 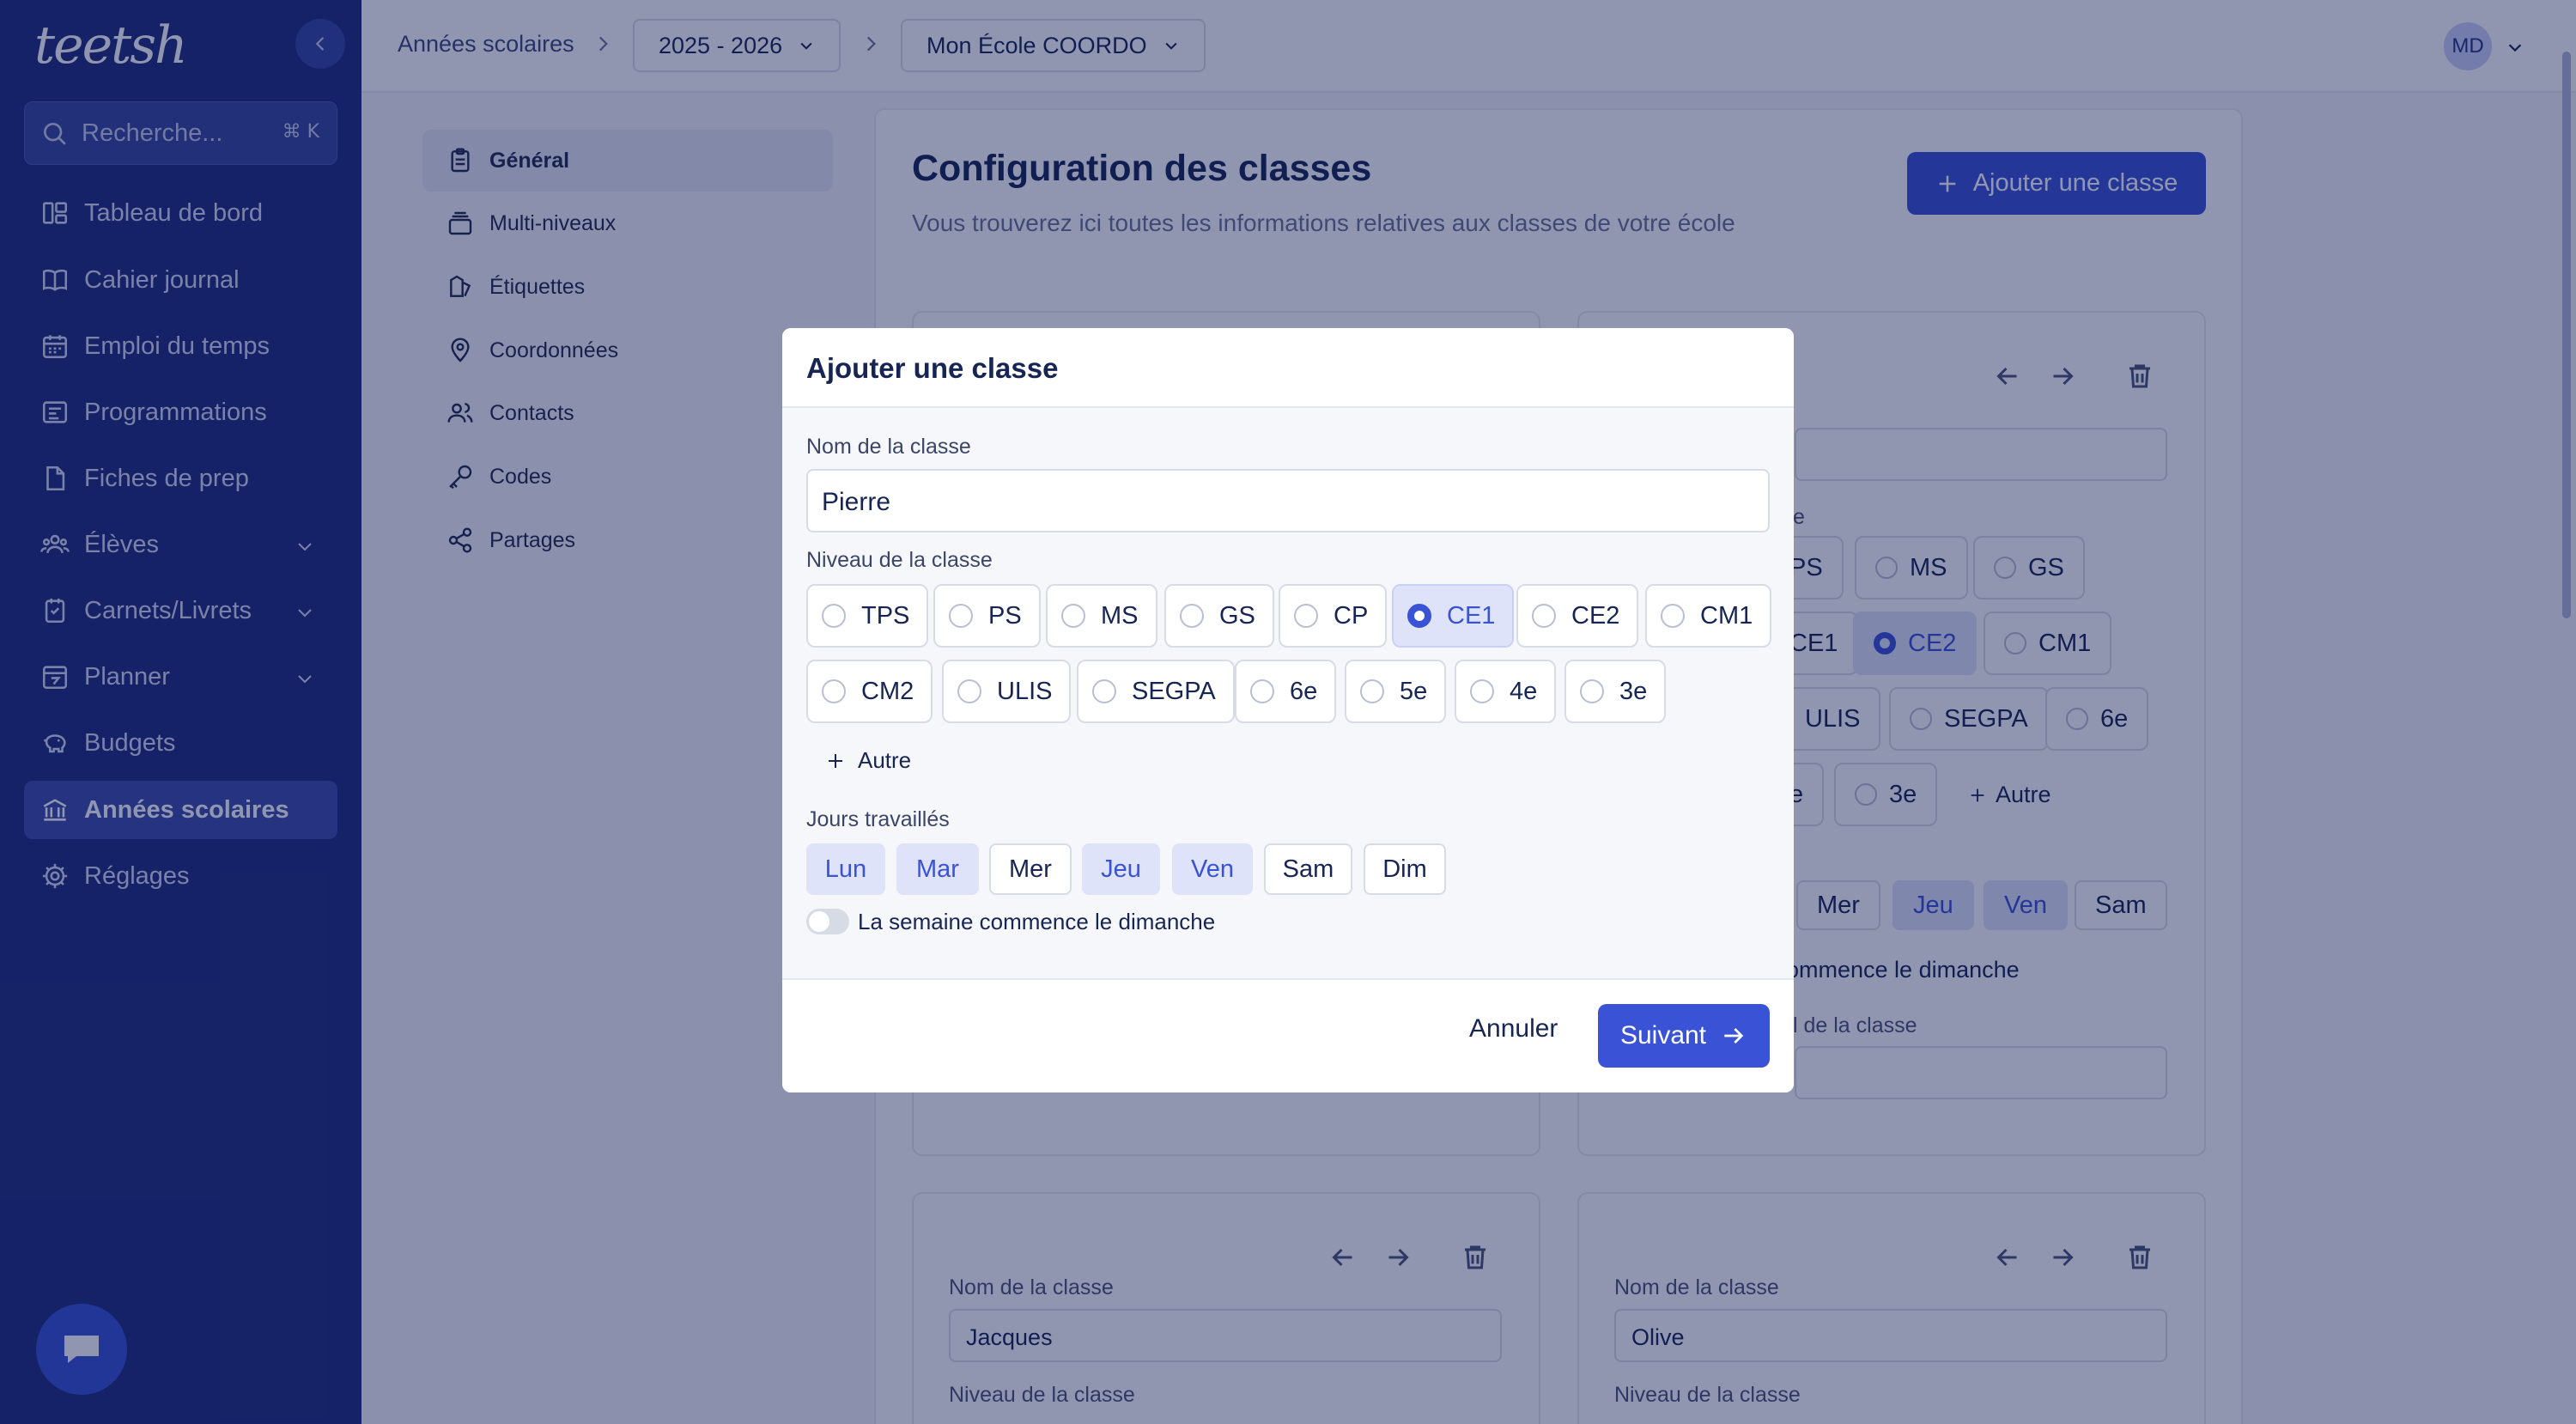 What do you see at coordinates (1120, 615) in the screenshot?
I see `level-option-label: MS` at bounding box center [1120, 615].